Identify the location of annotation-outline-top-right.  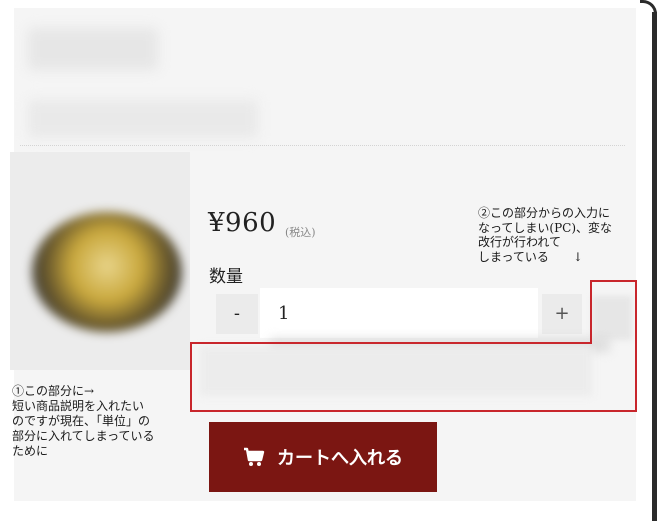
(613, 281).